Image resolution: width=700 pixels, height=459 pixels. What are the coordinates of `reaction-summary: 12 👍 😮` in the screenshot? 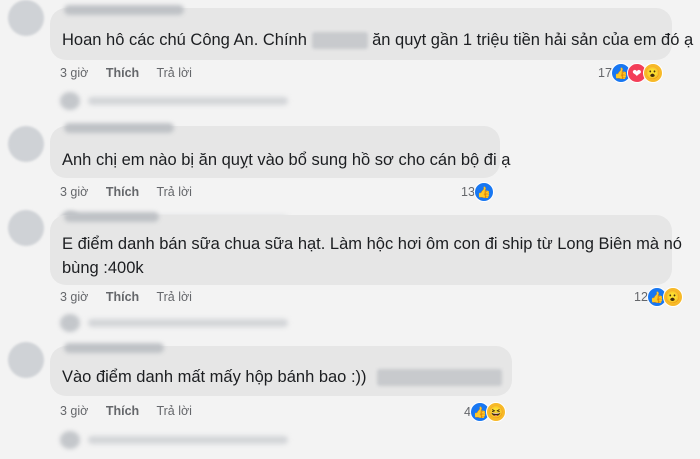 It's located at (658, 297).